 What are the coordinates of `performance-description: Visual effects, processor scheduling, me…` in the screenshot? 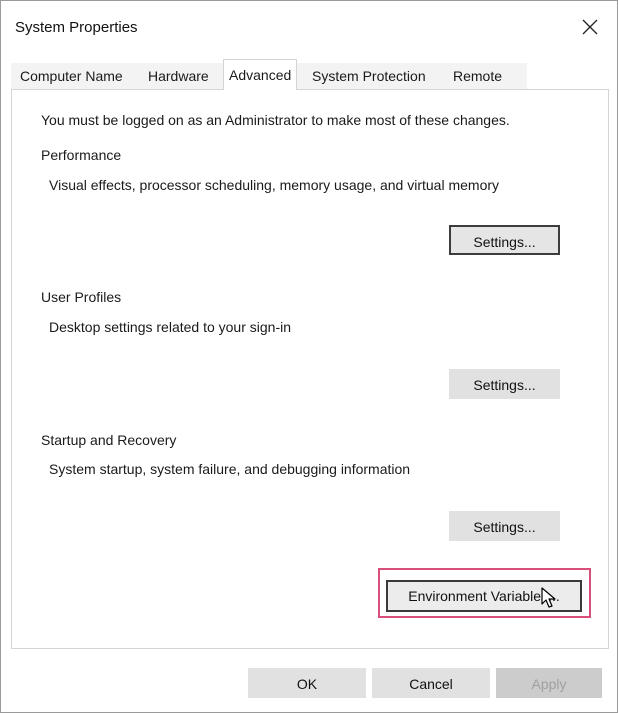 It's located at (274, 185).